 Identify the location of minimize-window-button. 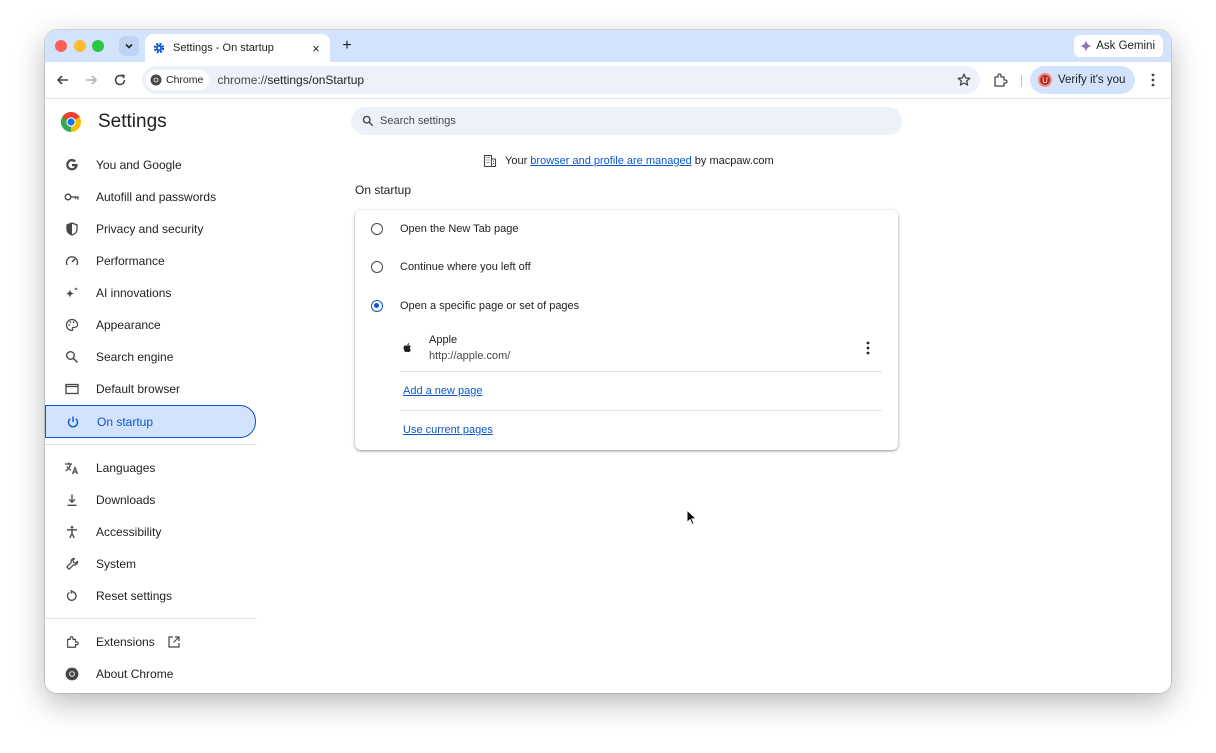
(80, 46).